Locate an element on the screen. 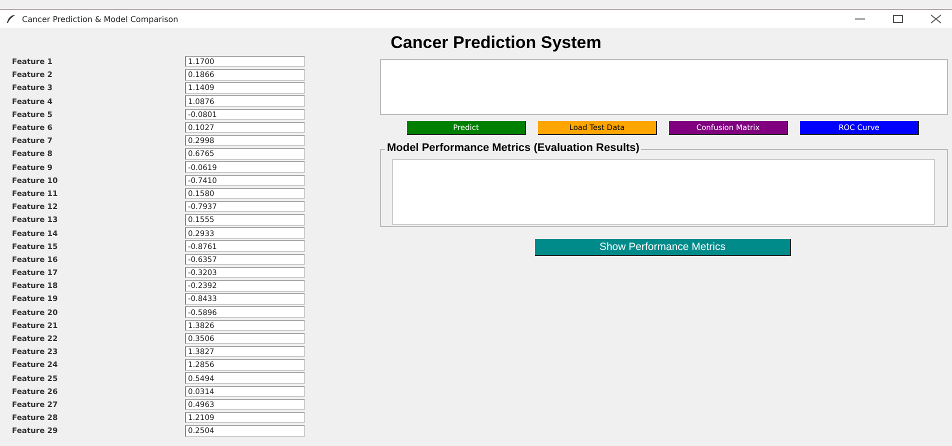 Image resolution: width=952 pixels, height=446 pixels. close-icon is located at coordinates (936, 19).